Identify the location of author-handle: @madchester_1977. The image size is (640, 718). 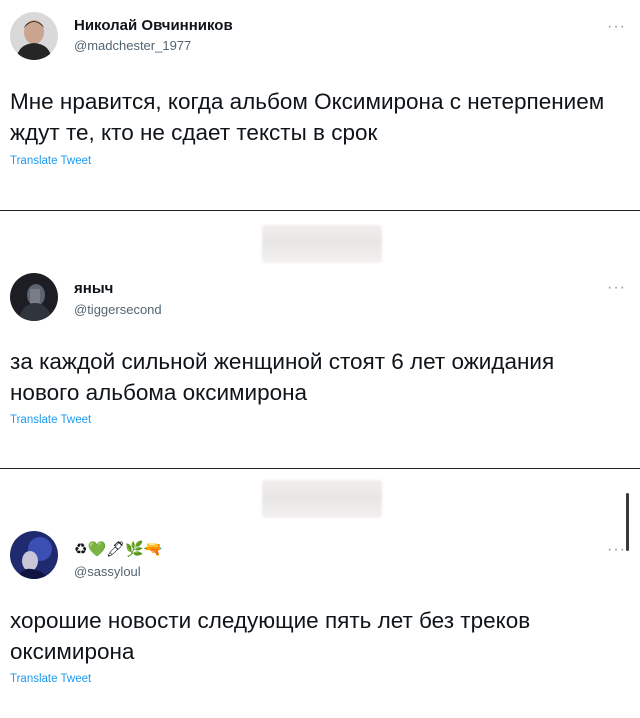
(132, 45).